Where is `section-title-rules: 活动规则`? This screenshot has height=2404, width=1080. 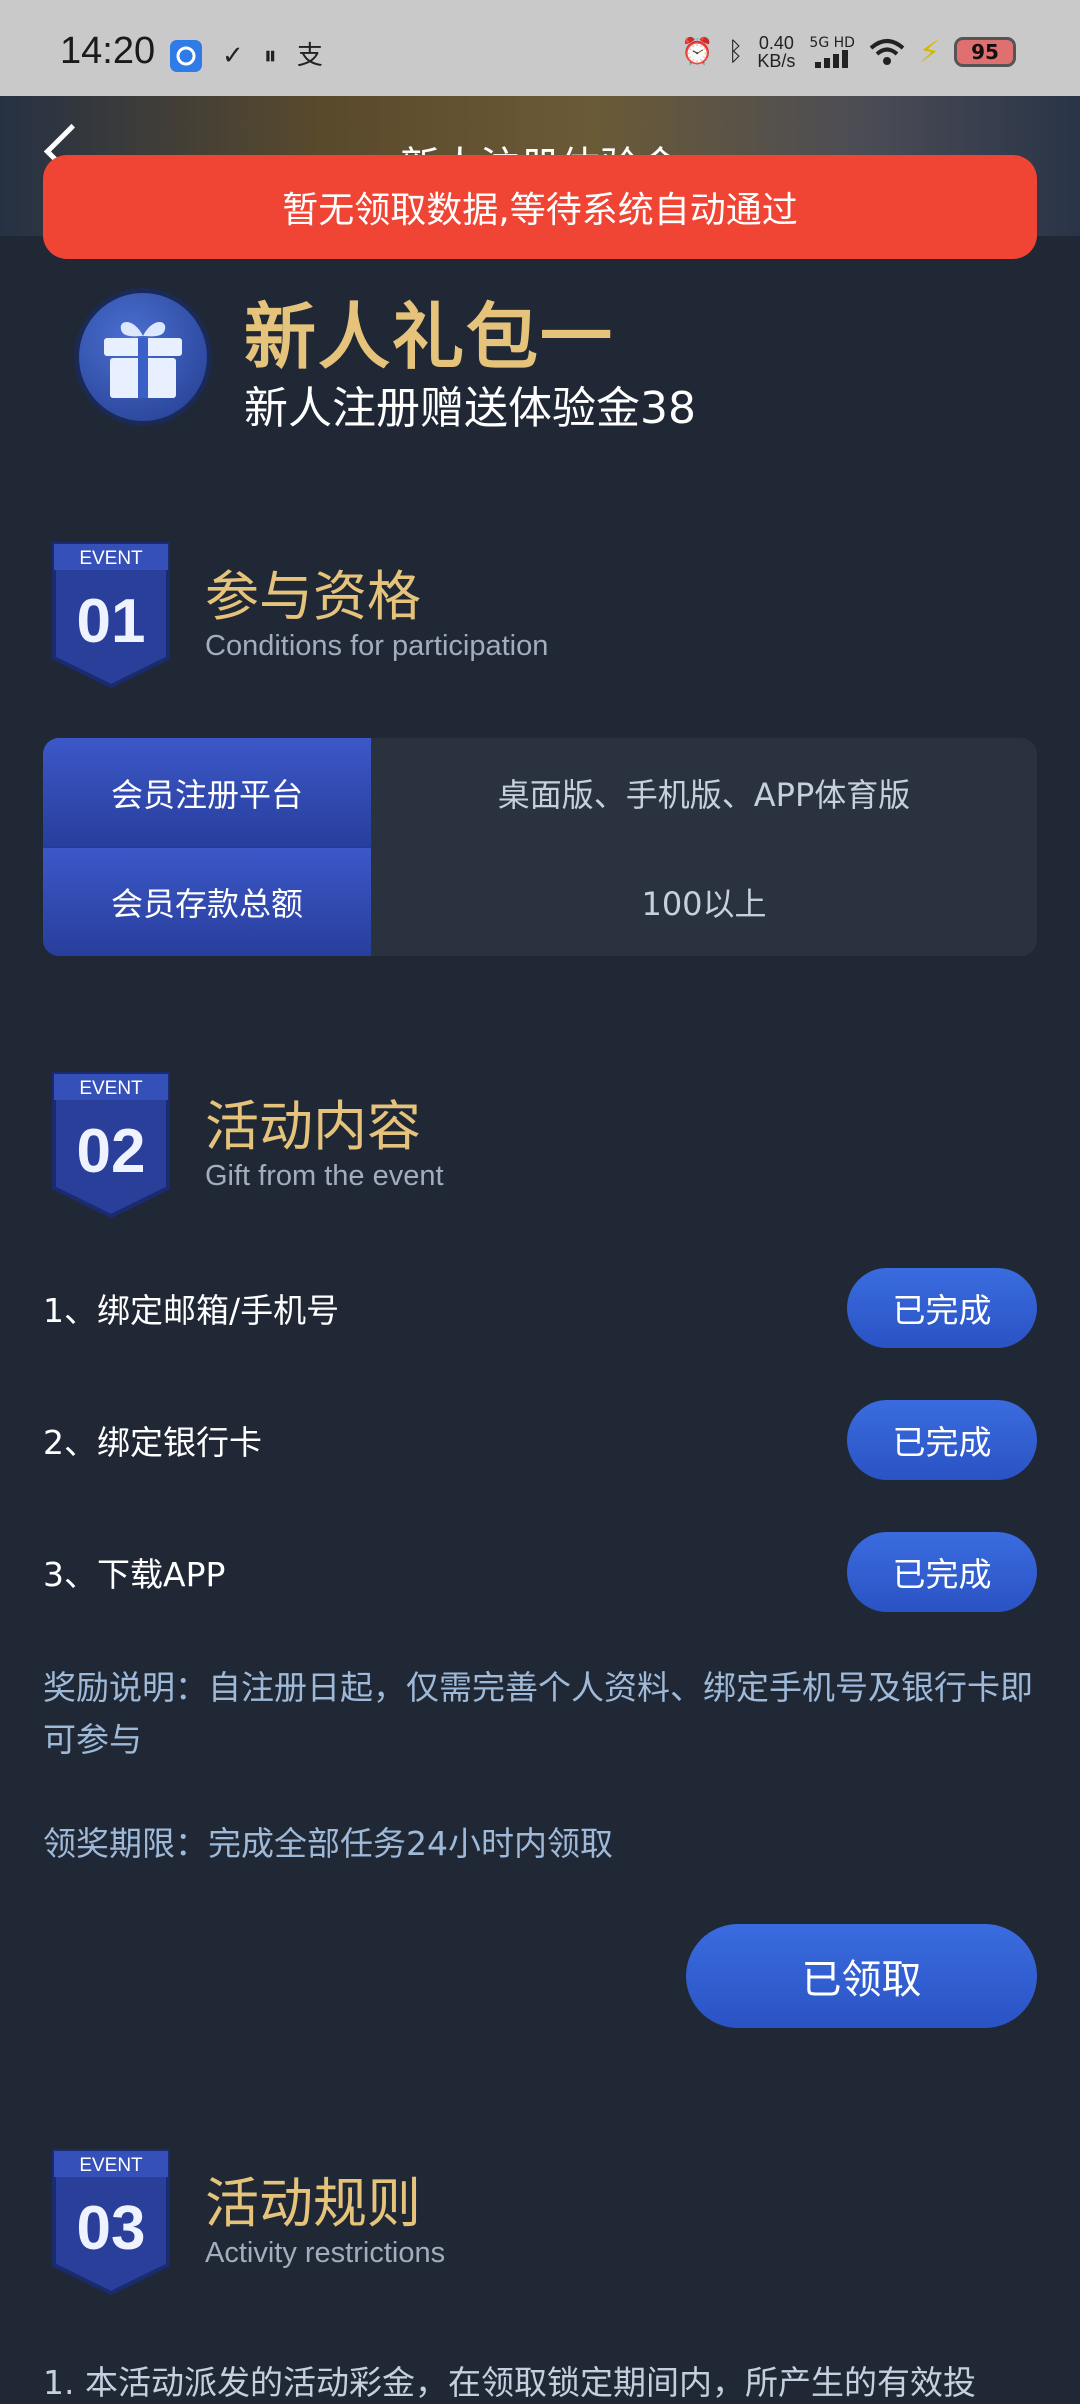
section-title-rules: 活动规则 is located at coordinates (313, 2203).